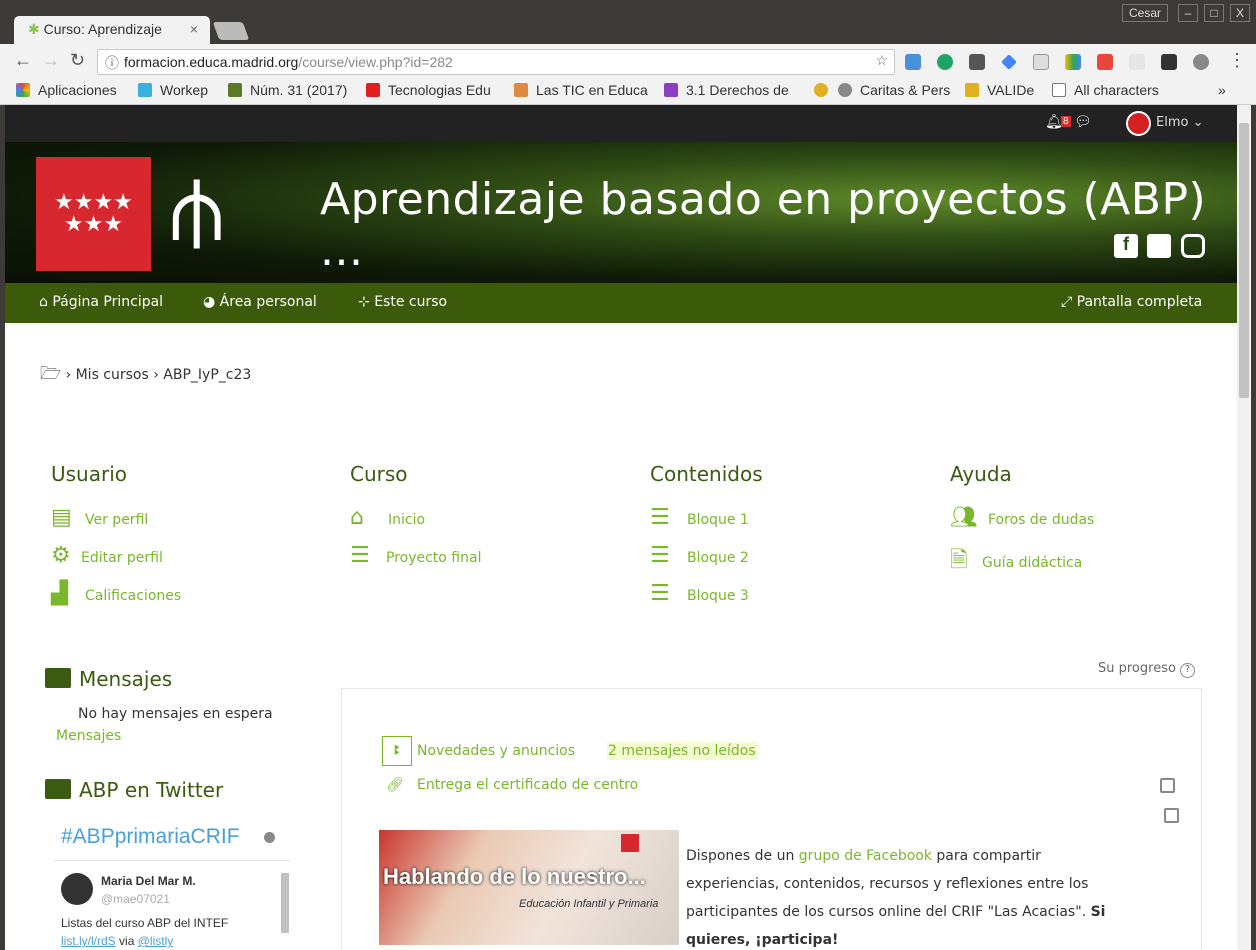 The width and height of the screenshot is (1256, 950). What do you see at coordinates (682, 751) in the screenshot?
I see `unread-badge: 2 mensajes no leídos` at bounding box center [682, 751].